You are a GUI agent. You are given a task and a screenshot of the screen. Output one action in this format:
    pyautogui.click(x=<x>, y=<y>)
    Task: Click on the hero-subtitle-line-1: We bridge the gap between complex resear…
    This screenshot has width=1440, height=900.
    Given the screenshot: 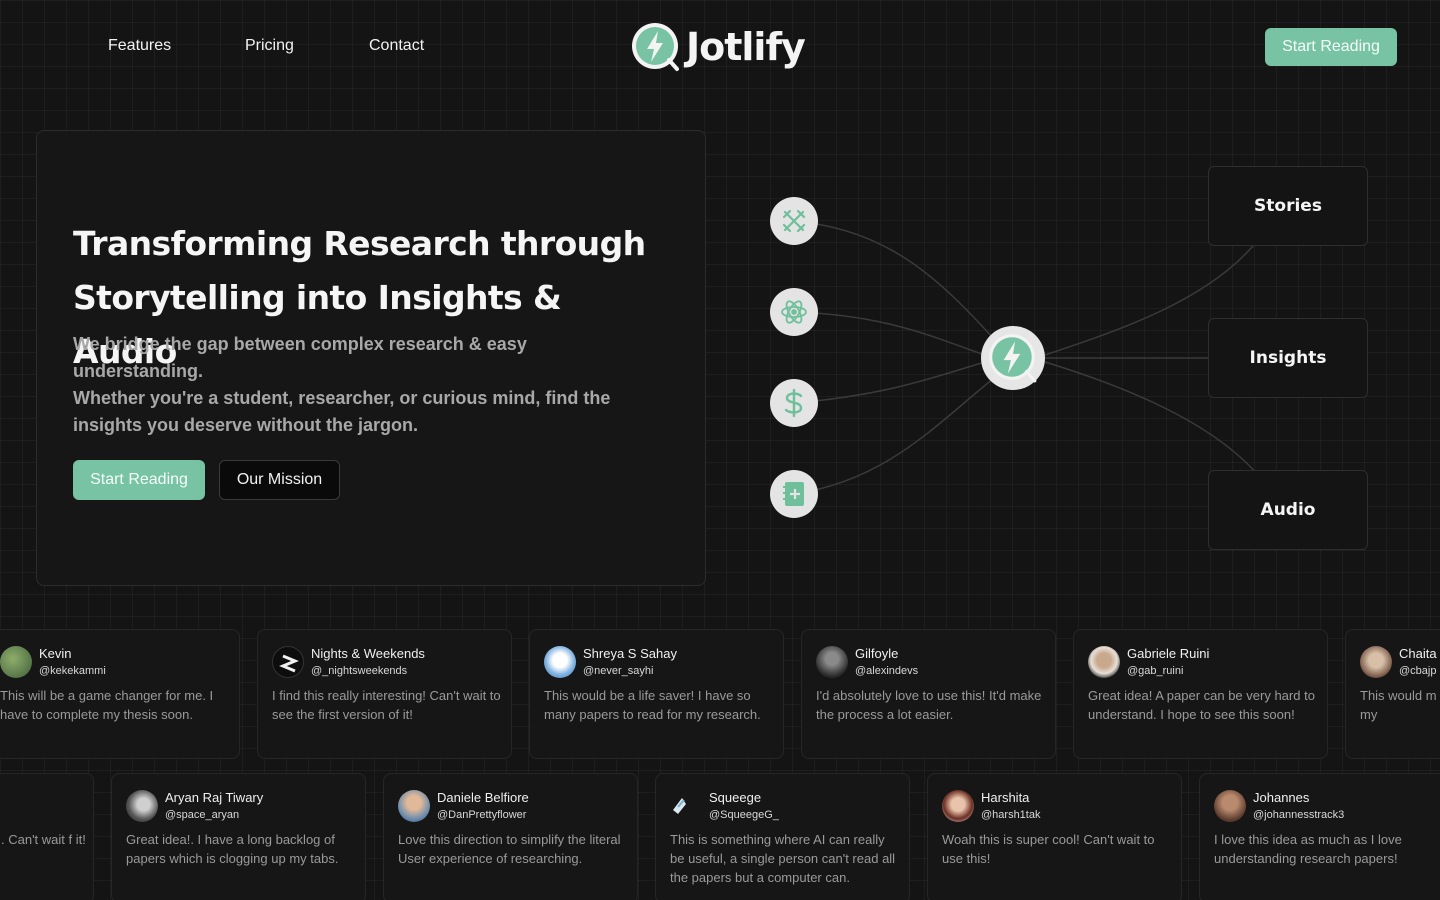 What is the action you would take?
    pyautogui.click(x=300, y=357)
    